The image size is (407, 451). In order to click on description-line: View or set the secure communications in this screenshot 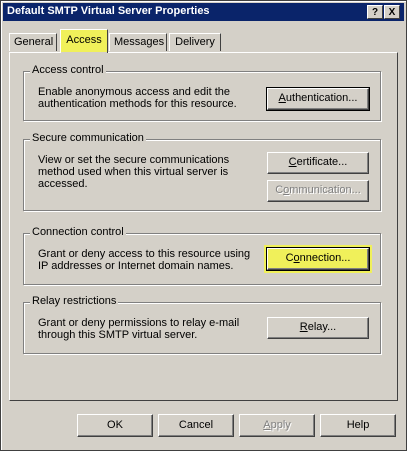, I will do `click(134, 160)`.